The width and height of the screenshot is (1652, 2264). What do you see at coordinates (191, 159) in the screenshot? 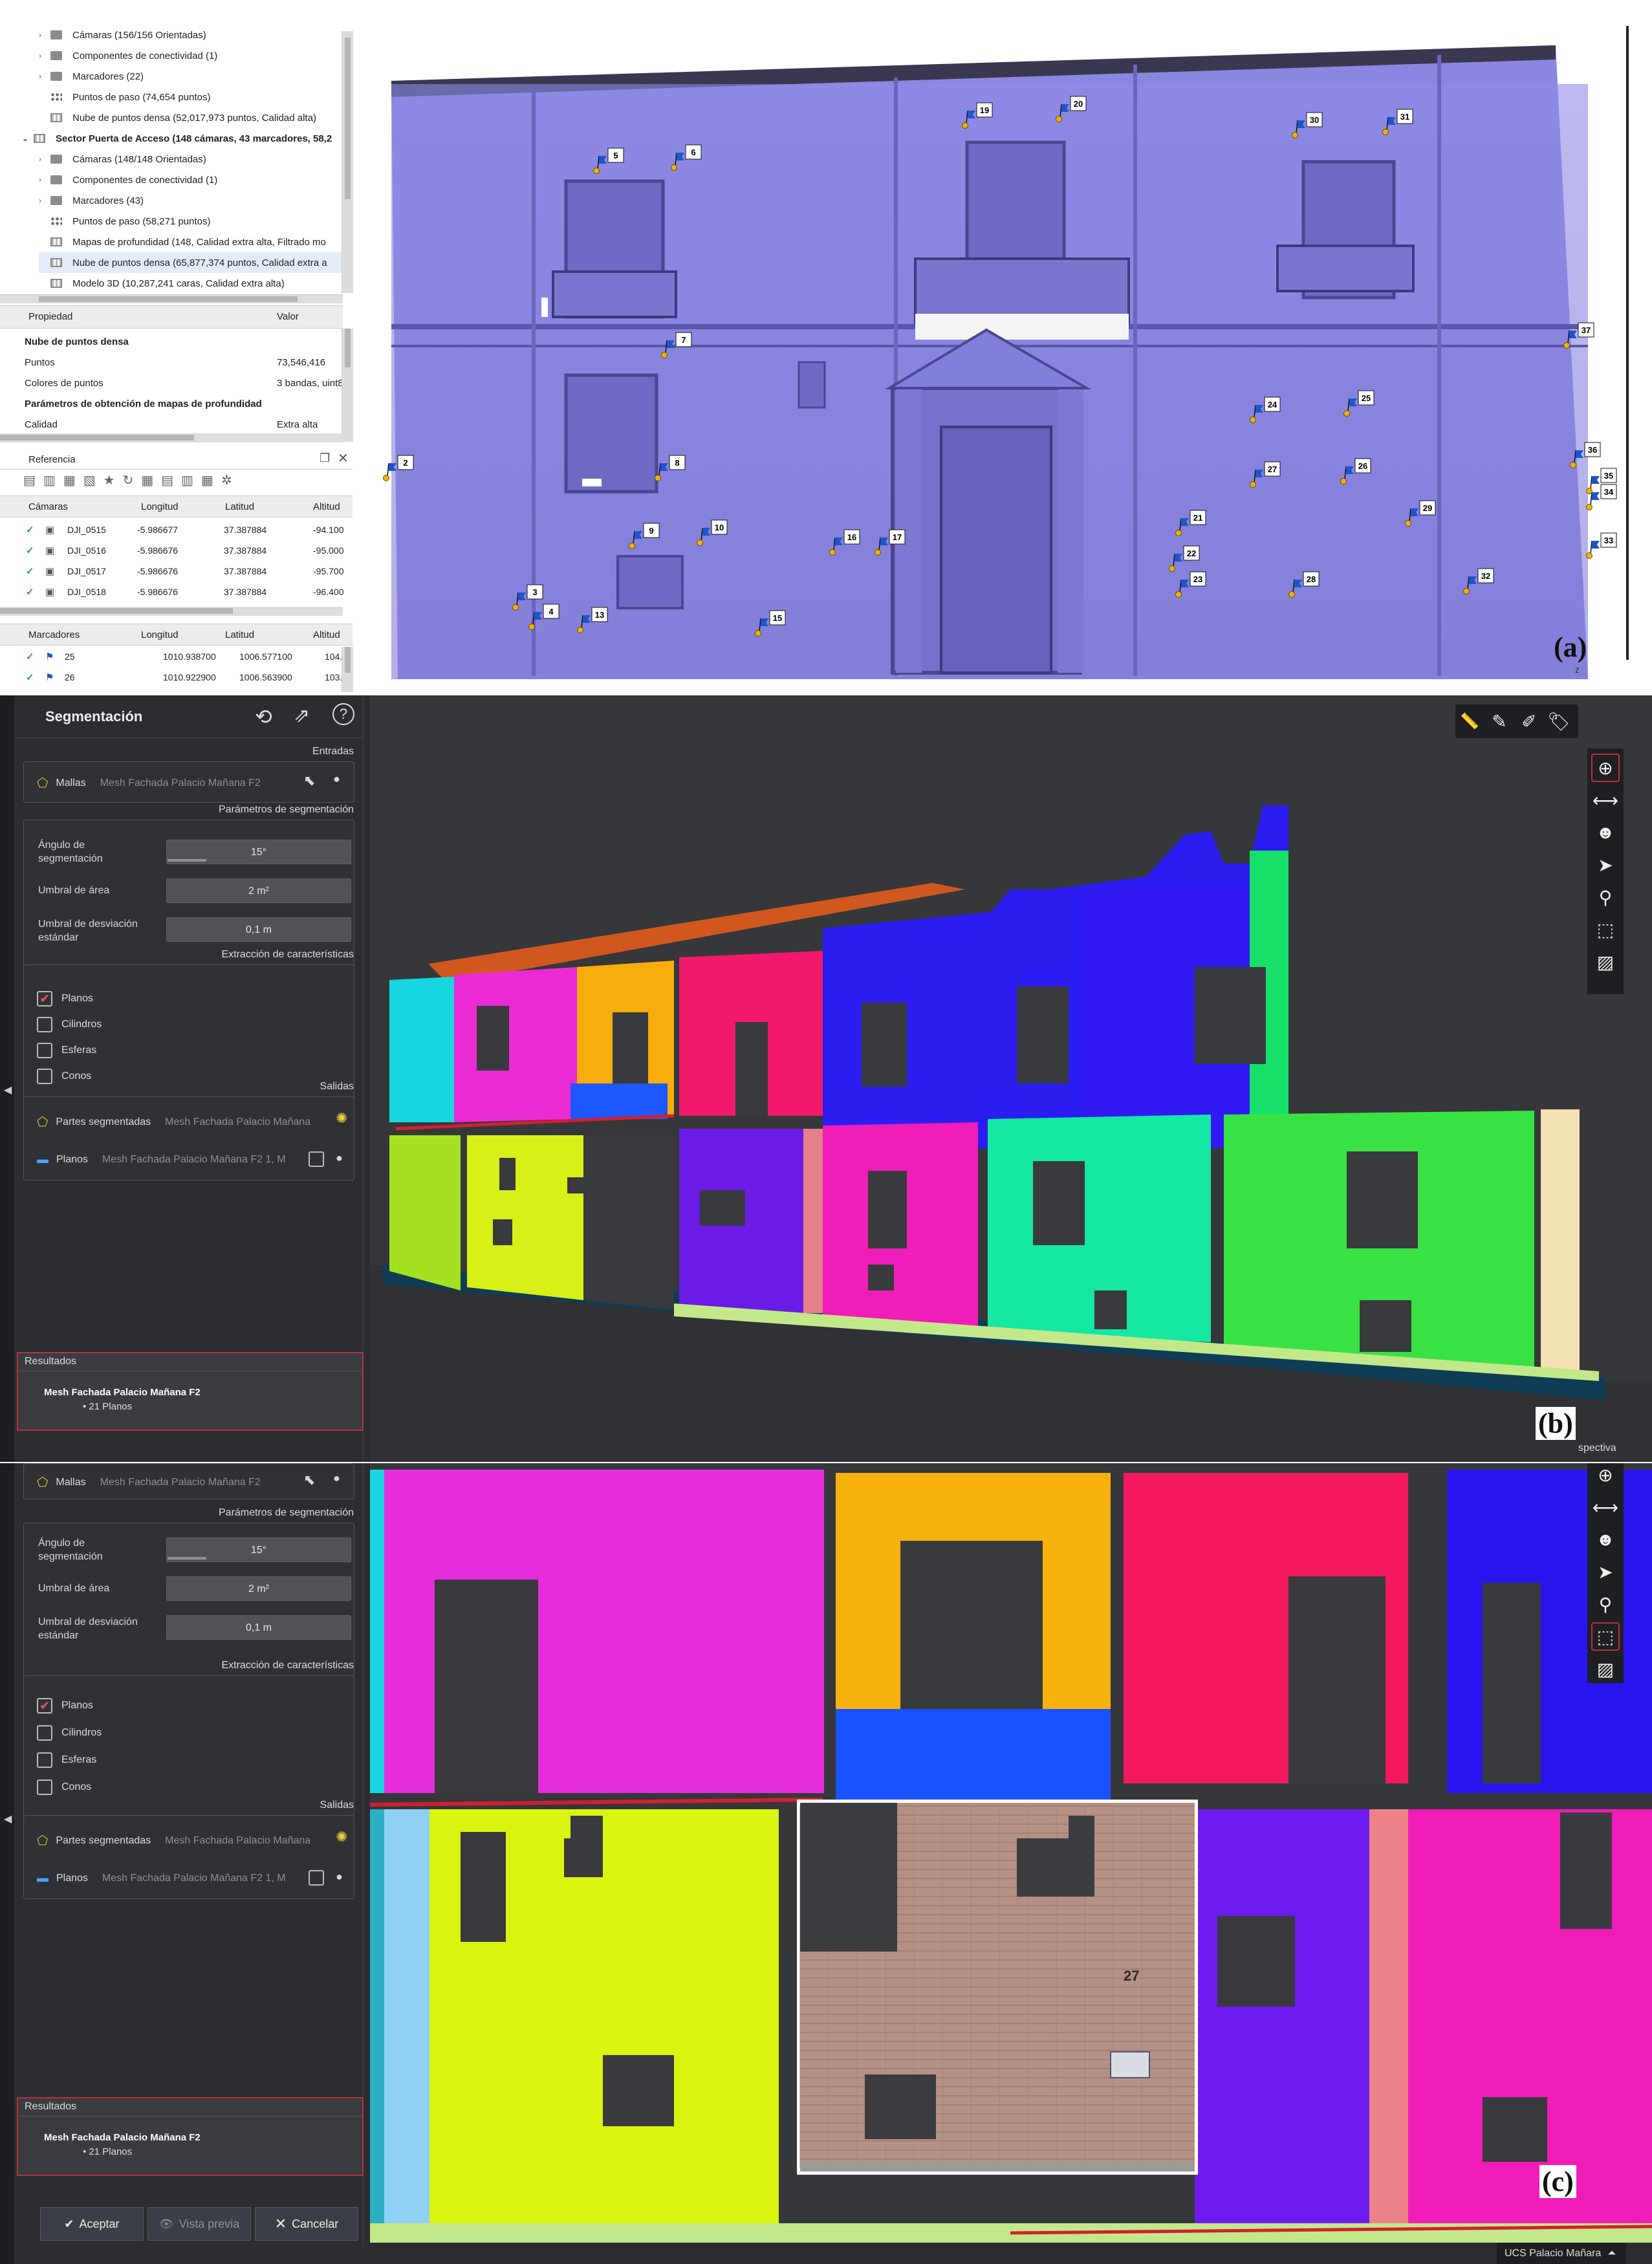
I see `tree-item: › Cámaras (148/148 Orientadas)` at bounding box center [191, 159].